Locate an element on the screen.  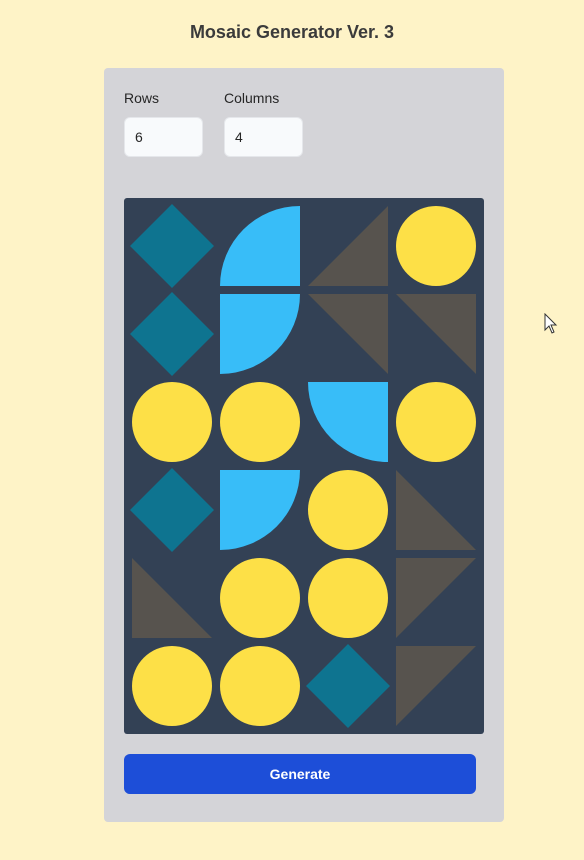
rows-label: Rows is located at coordinates (142, 98).